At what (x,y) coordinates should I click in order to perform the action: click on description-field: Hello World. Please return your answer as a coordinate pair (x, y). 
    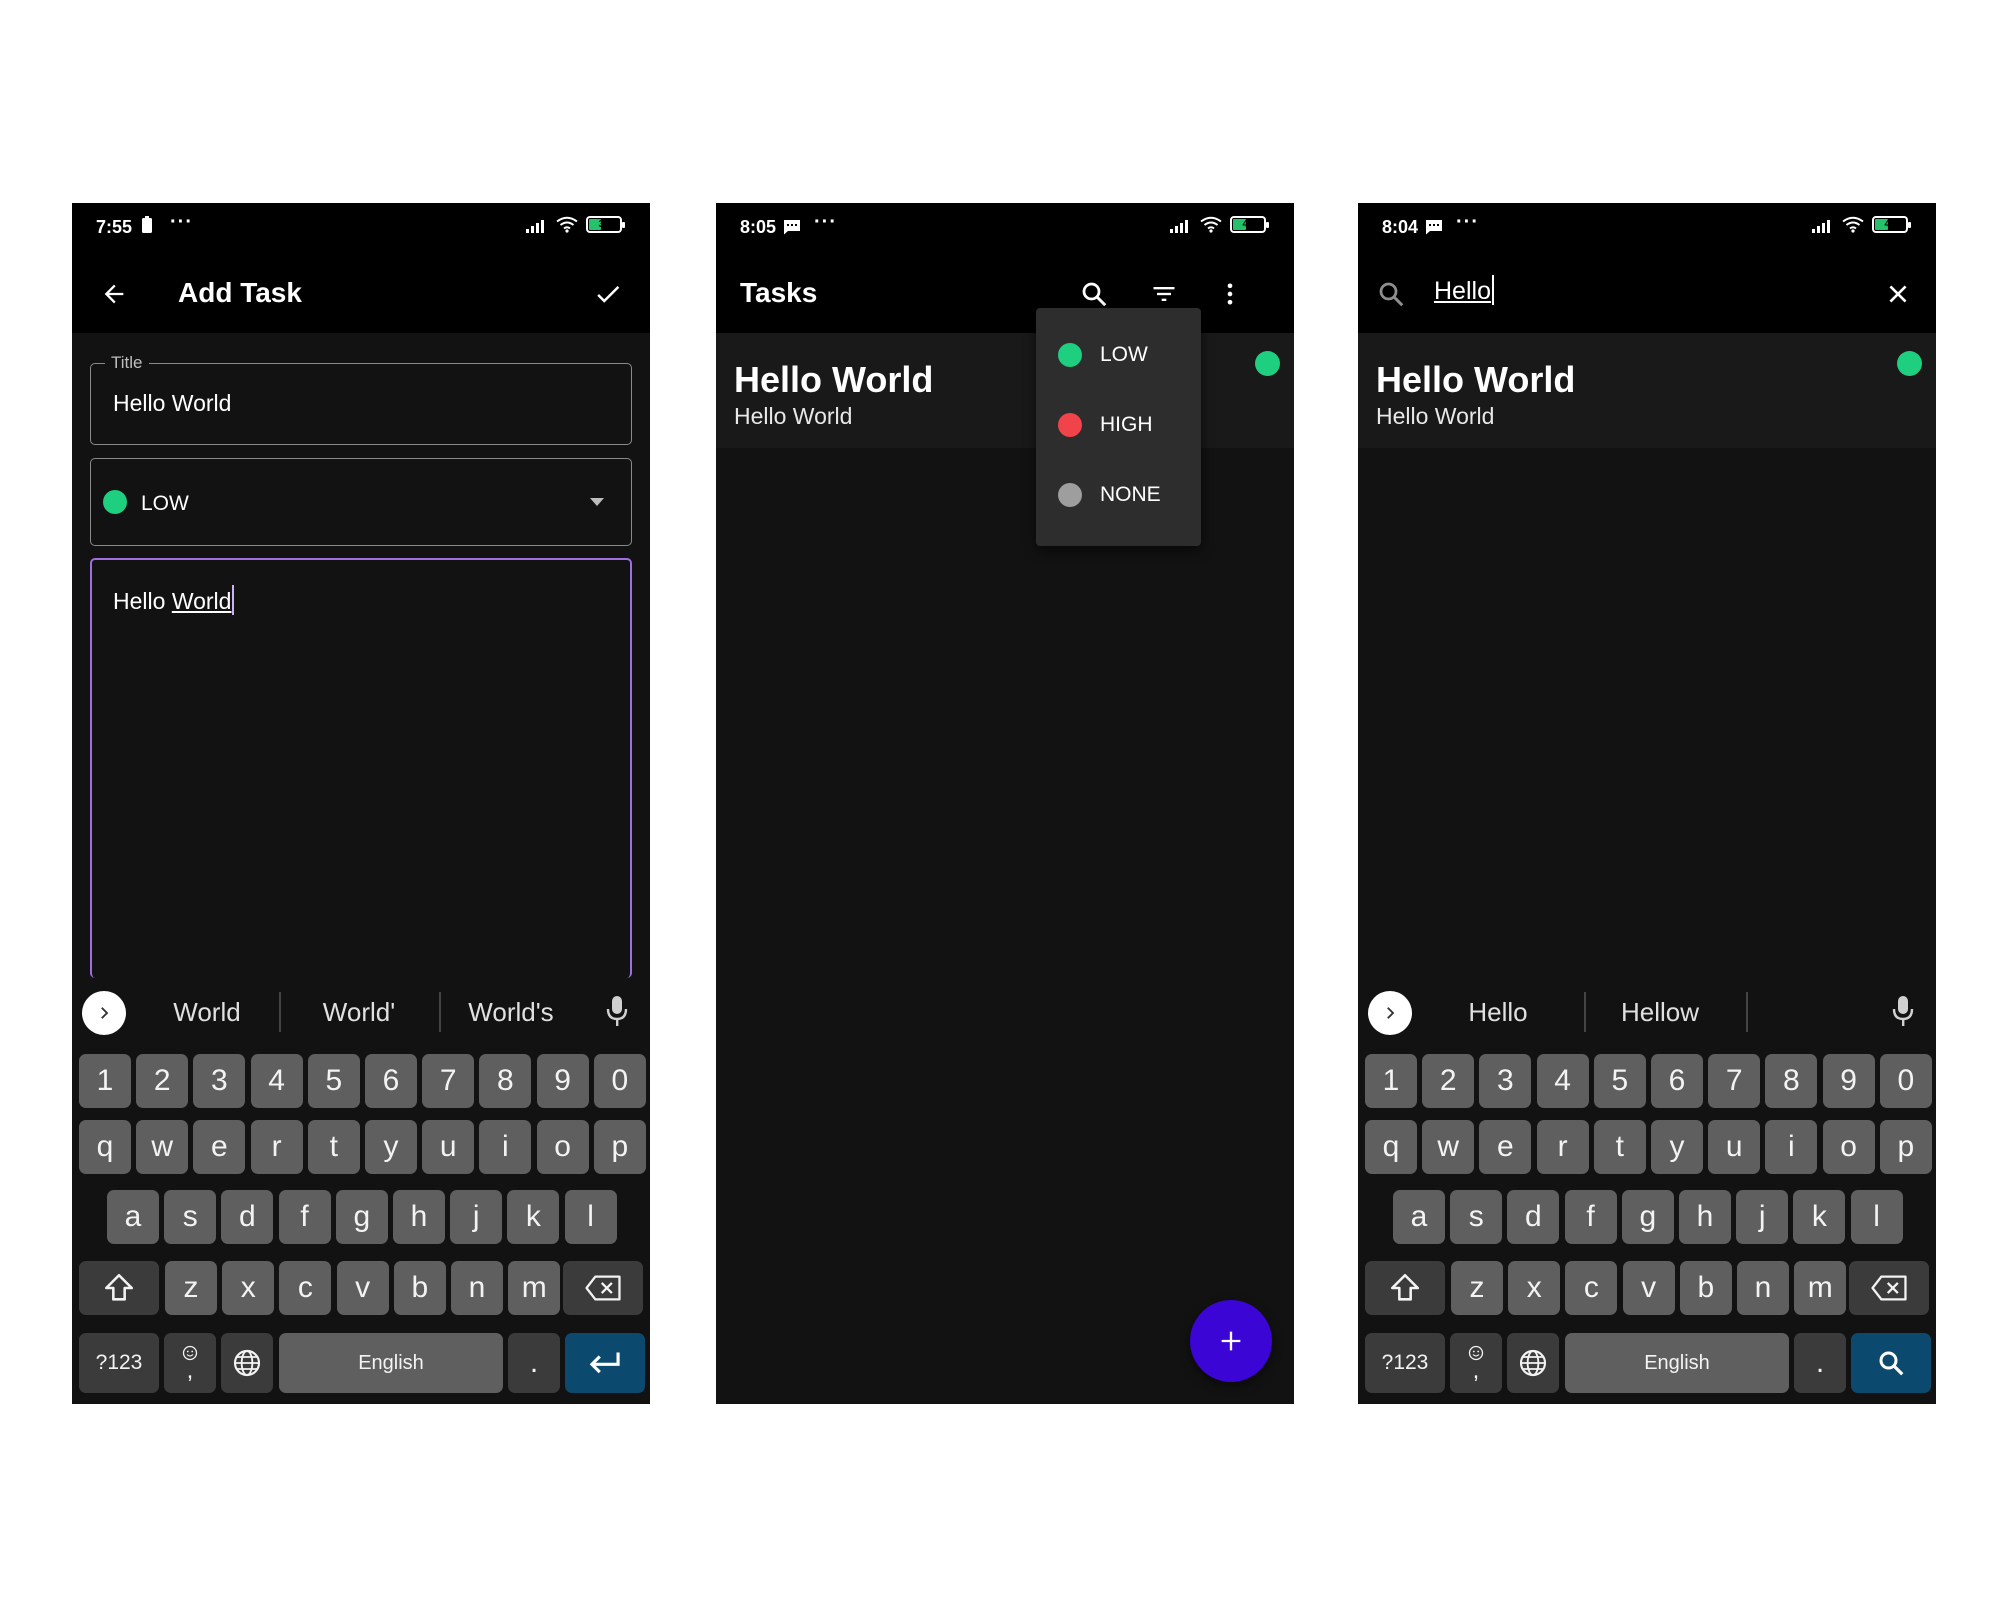
    Looking at the image, I should click on (361, 768).